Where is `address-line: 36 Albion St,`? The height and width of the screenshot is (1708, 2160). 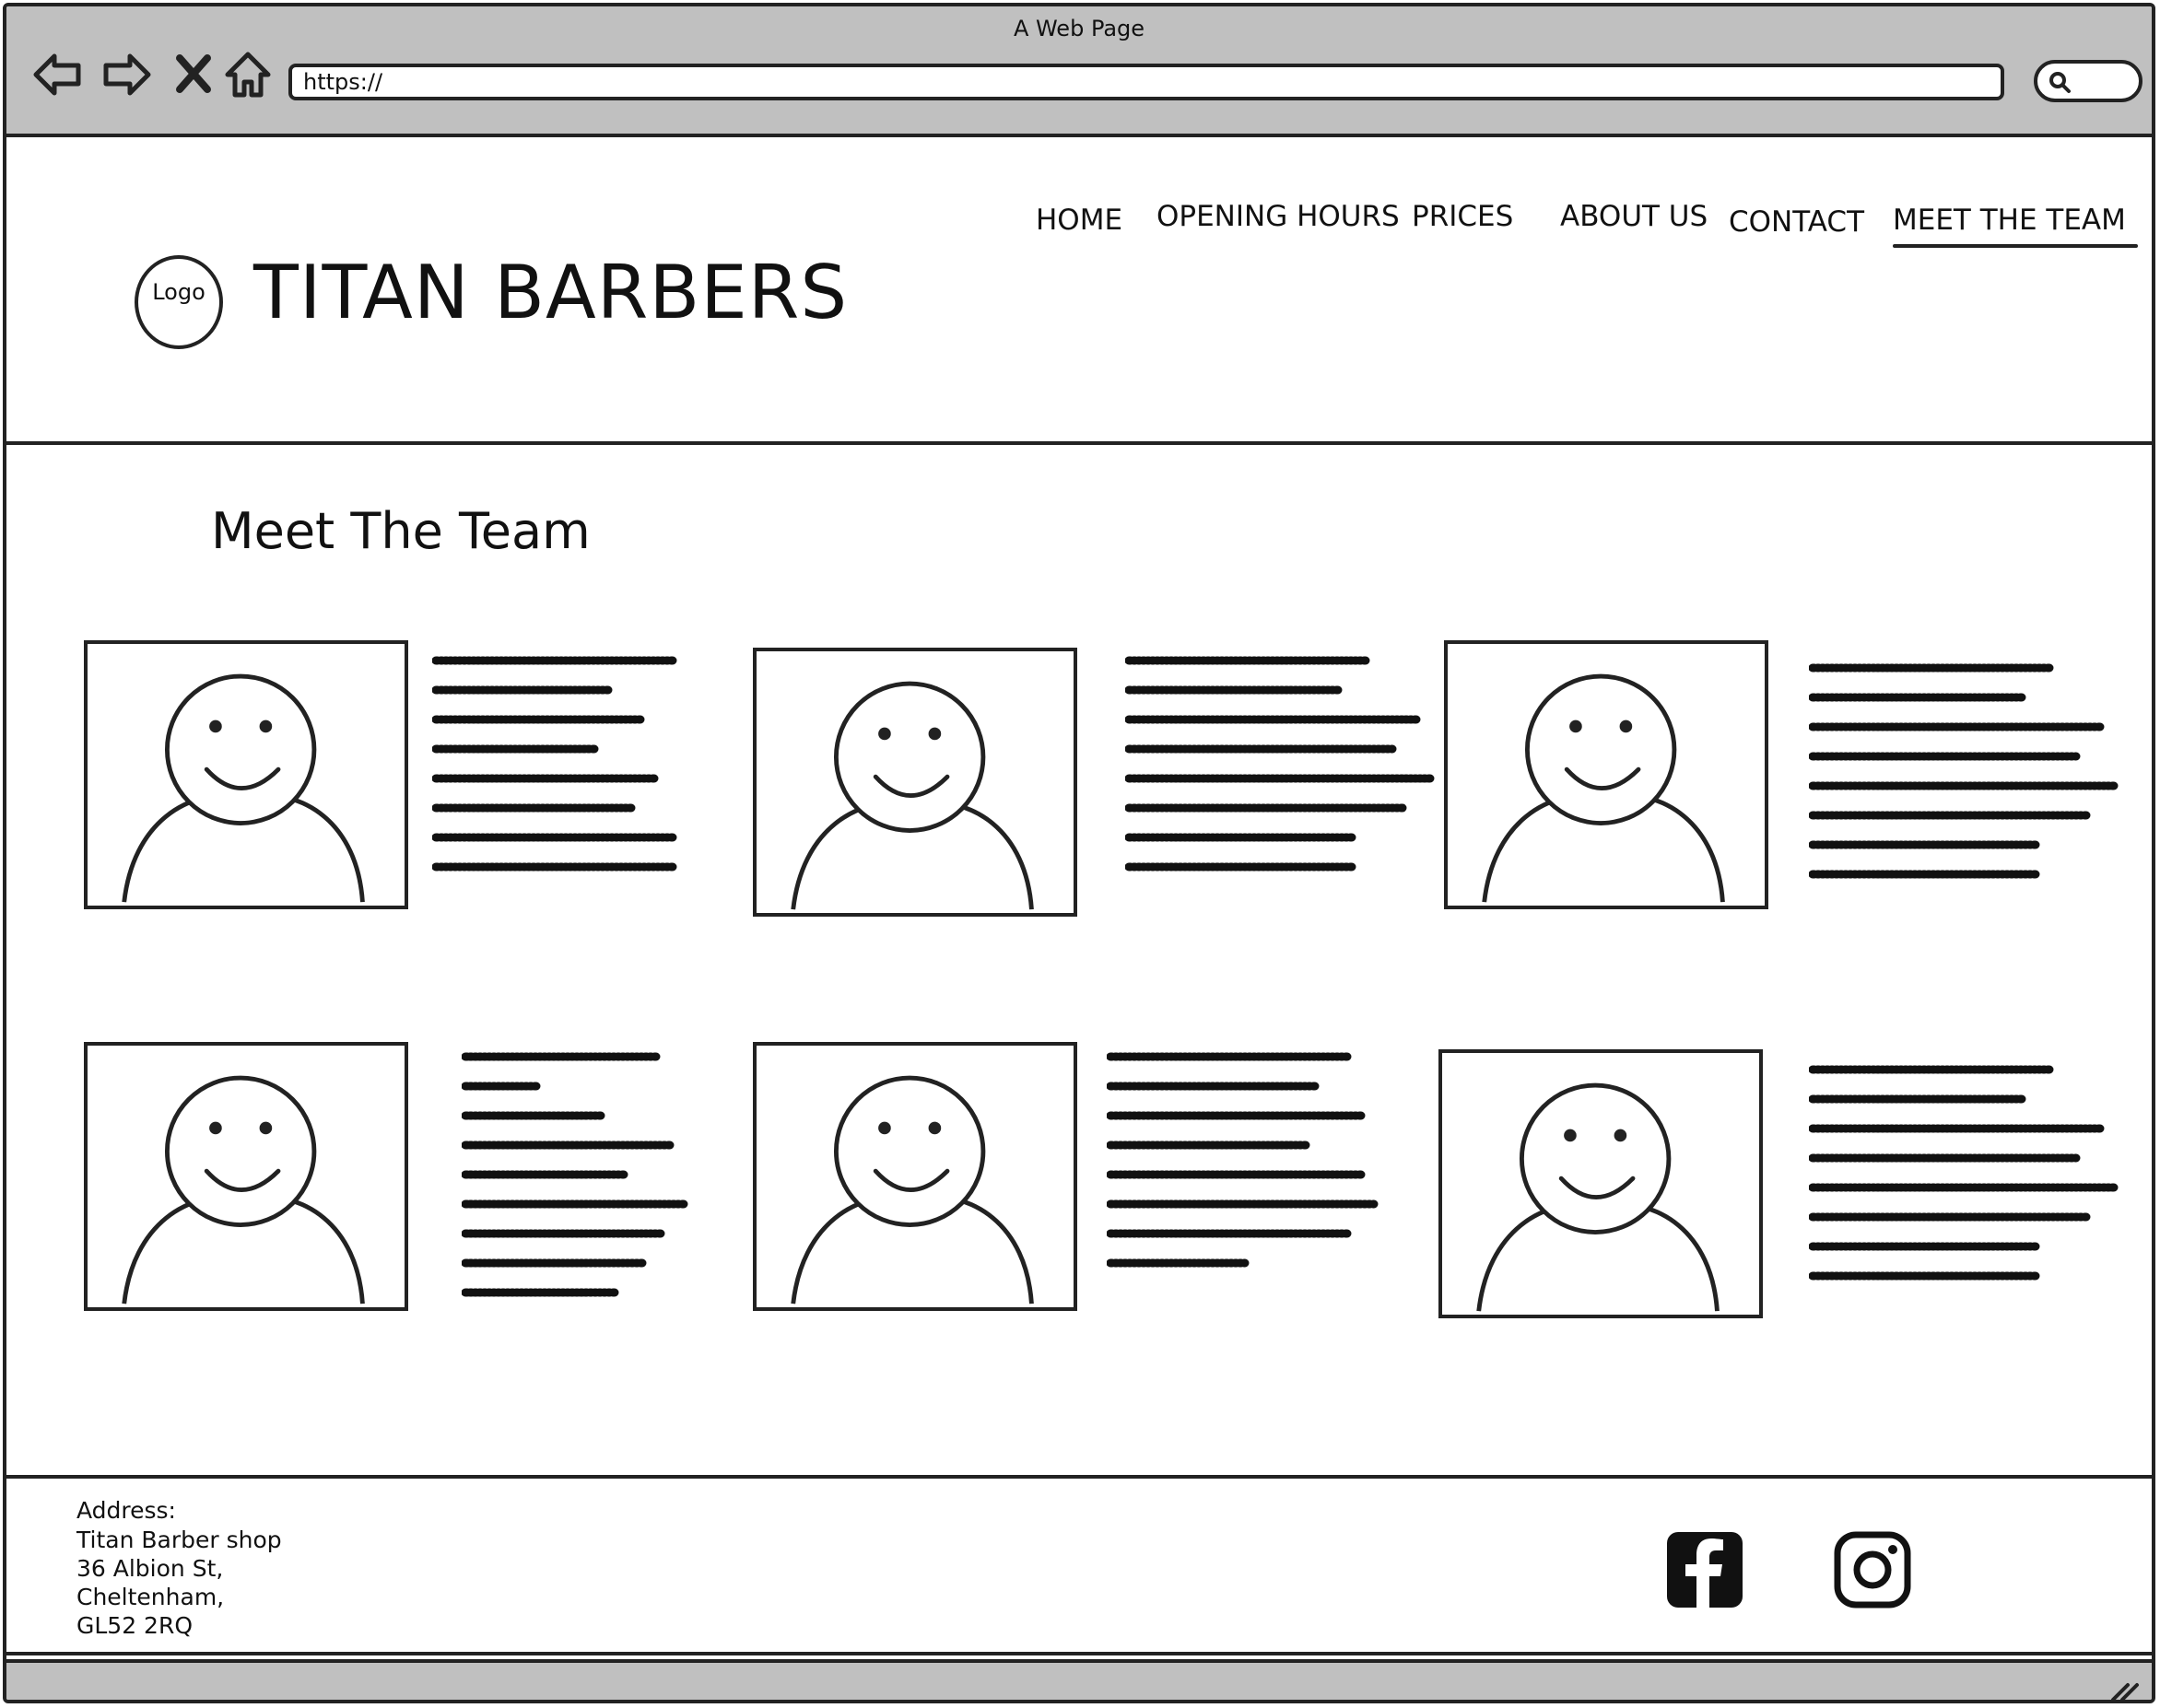 address-line: 36 Albion St, is located at coordinates (150, 1568).